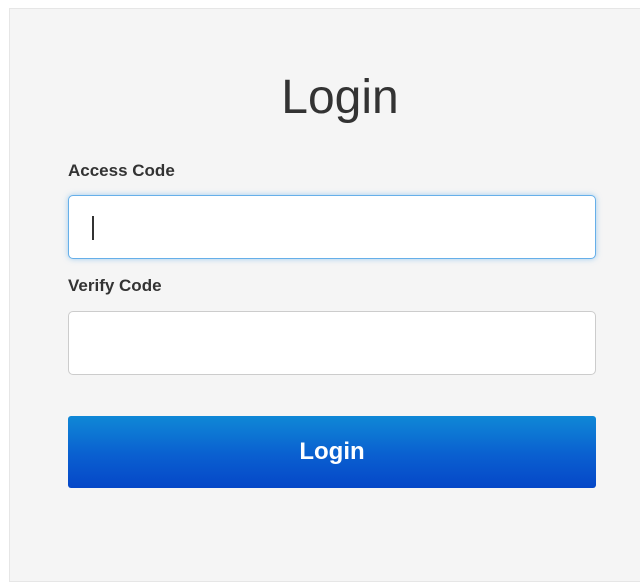  Describe the element at coordinates (332, 452) in the screenshot. I see `login-button: Login` at that location.